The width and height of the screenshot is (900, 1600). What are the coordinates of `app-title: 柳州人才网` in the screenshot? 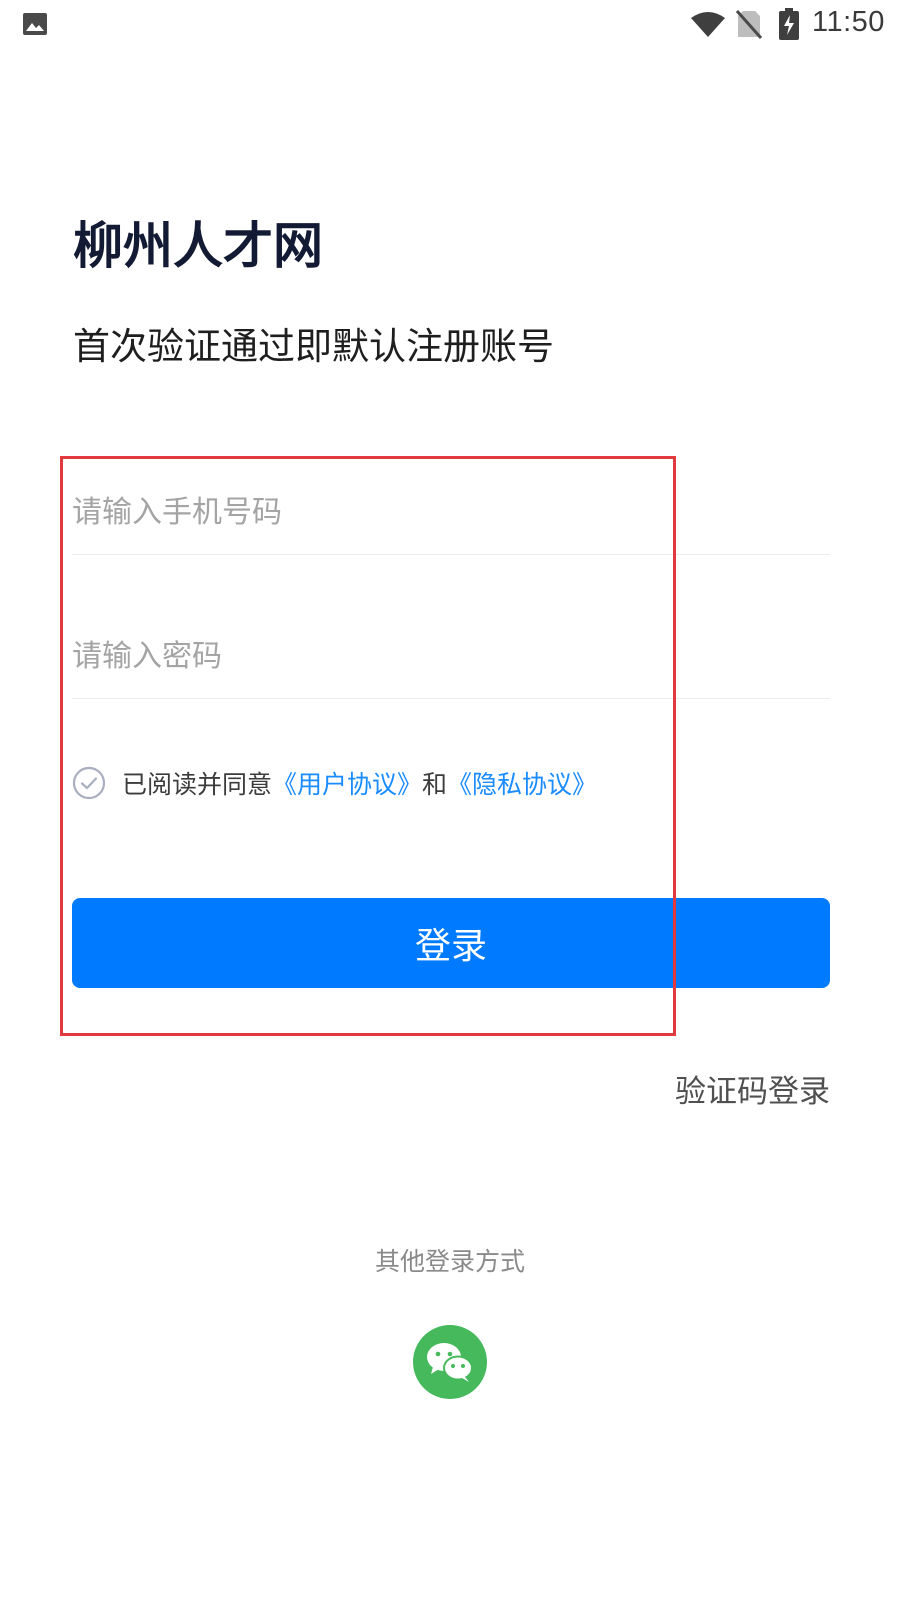 It's located at (198, 246).